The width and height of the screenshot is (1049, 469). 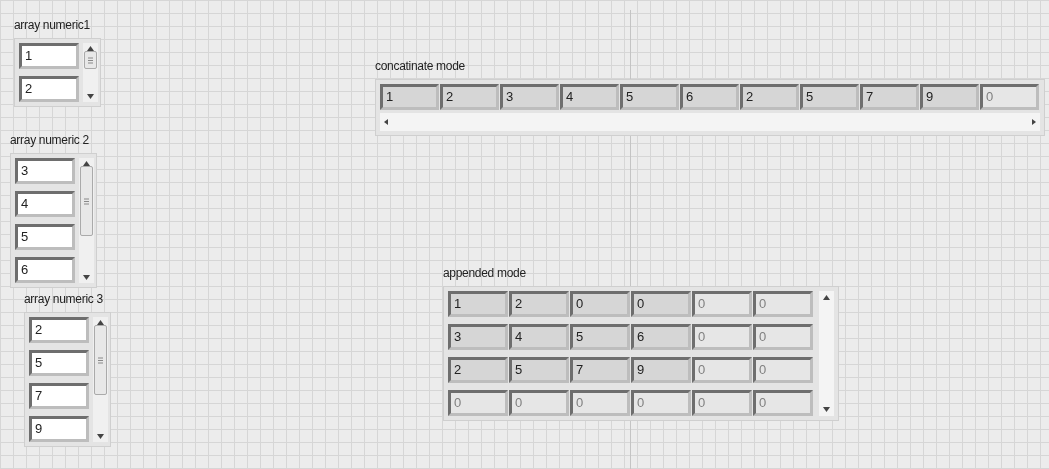 What do you see at coordinates (64, 299) in the screenshot?
I see `array-label: array numeric 3` at bounding box center [64, 299].